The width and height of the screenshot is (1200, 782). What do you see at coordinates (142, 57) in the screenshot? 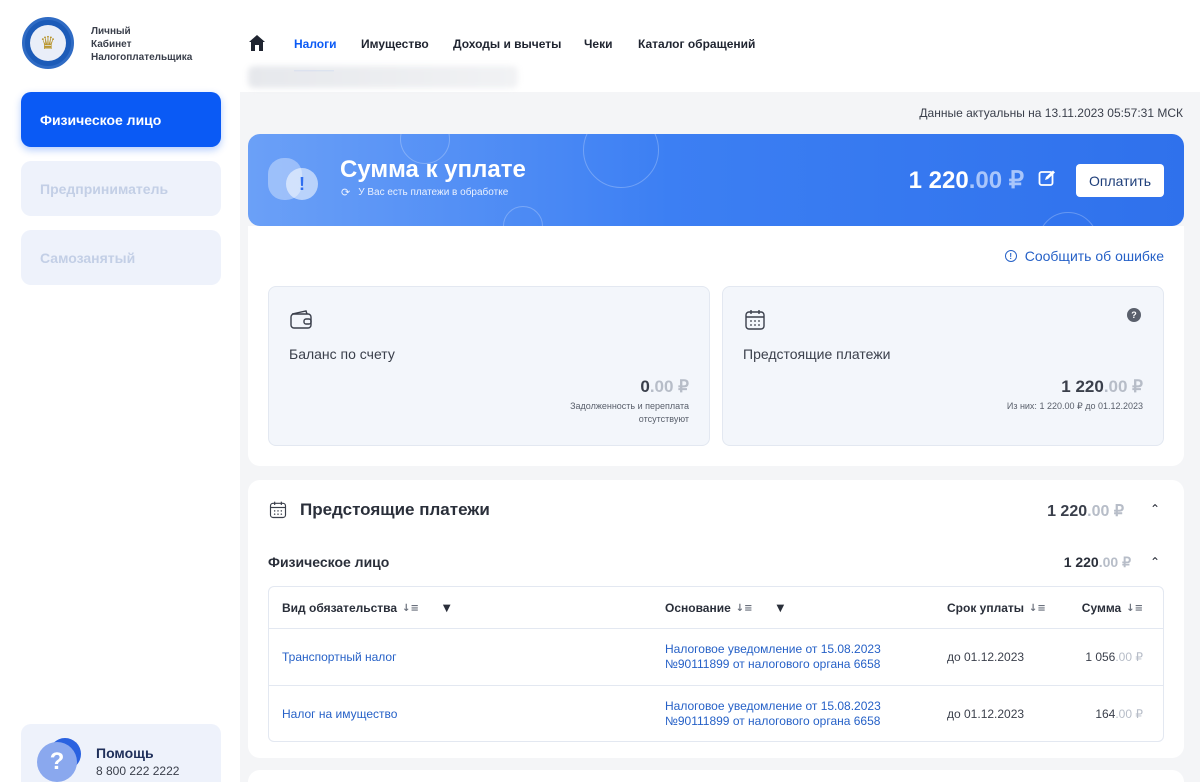
I see `brand-line-3: Налогоплательщика` at bounding box center [142, 57].